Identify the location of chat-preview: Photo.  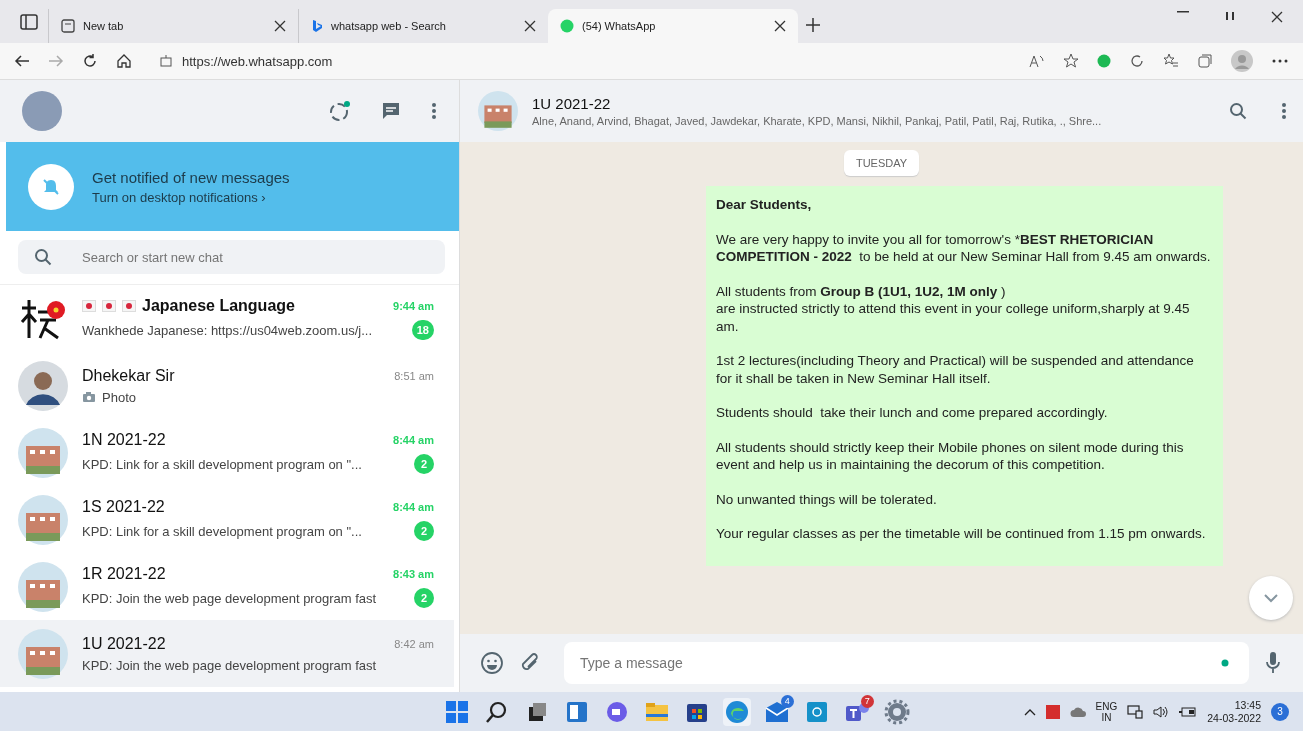
(119, 397).